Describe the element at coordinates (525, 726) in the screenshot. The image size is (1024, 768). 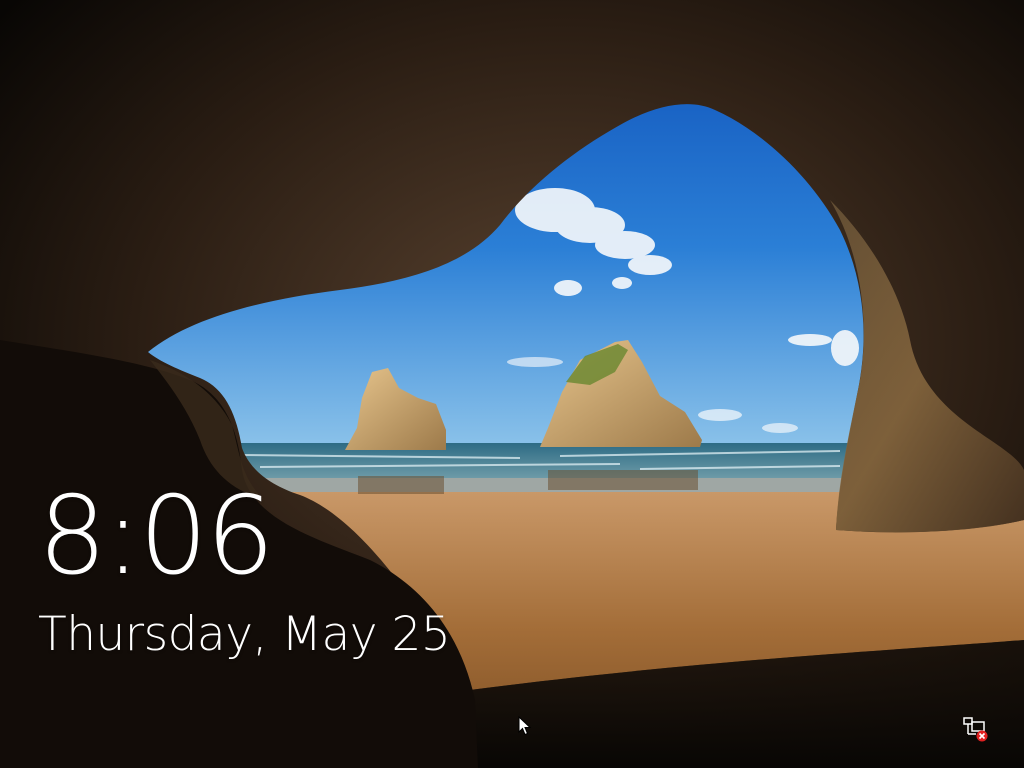
I see `mouse-pointer-icon` at that location.